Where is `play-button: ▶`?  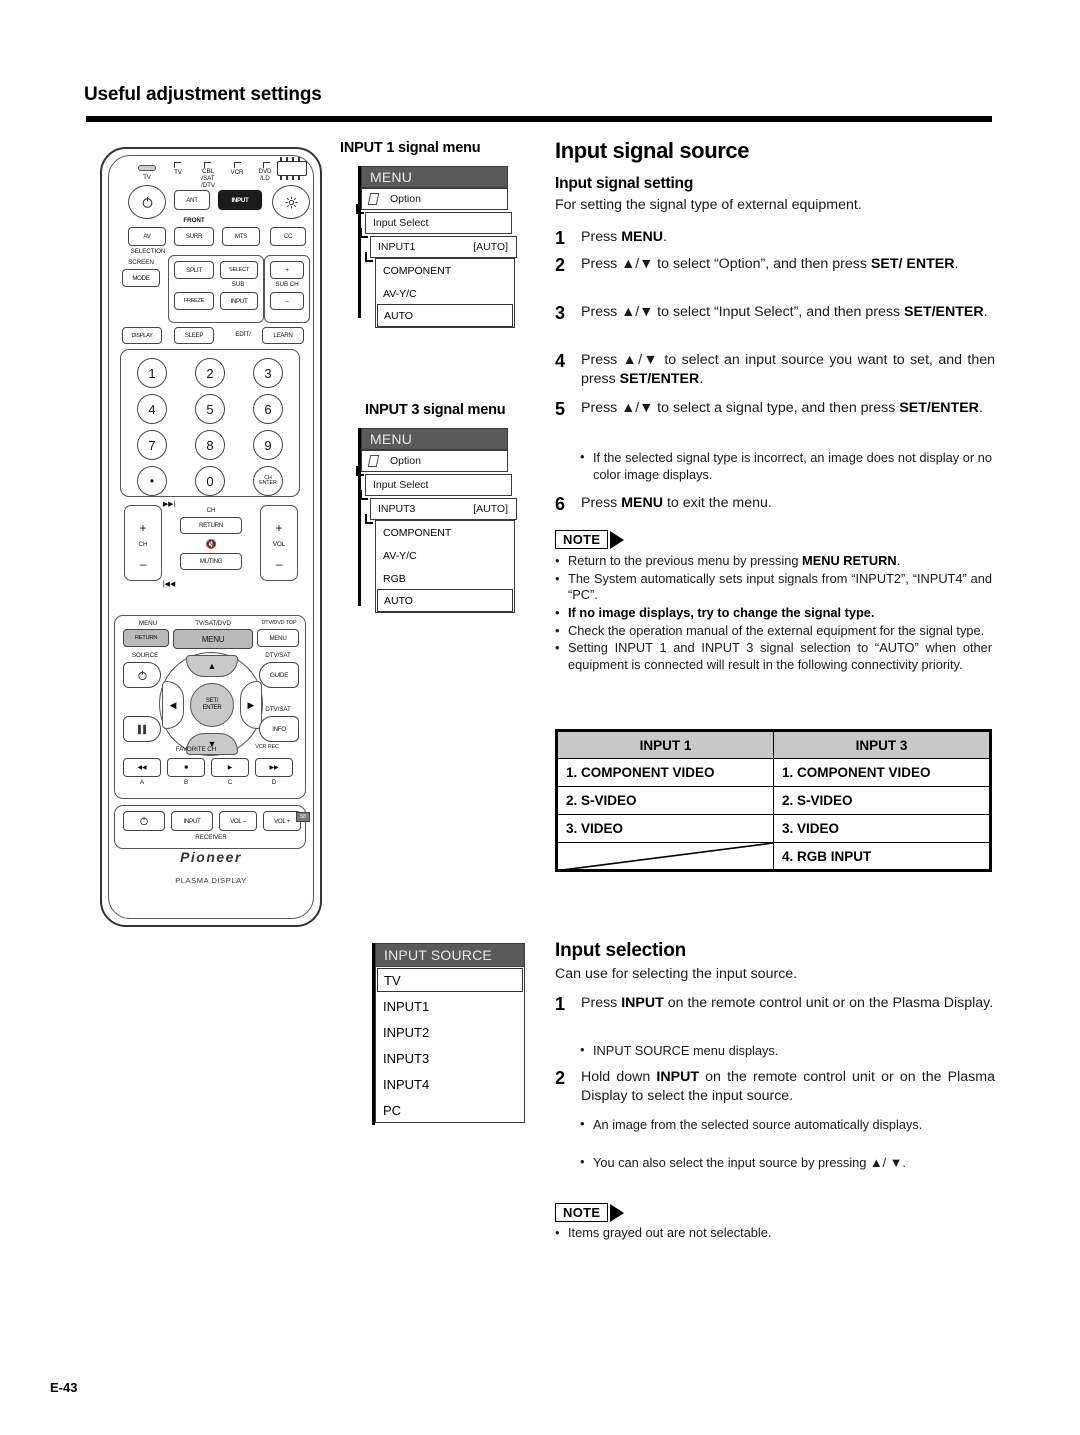 play-button: ▶ is located at coordinates (230, 767).